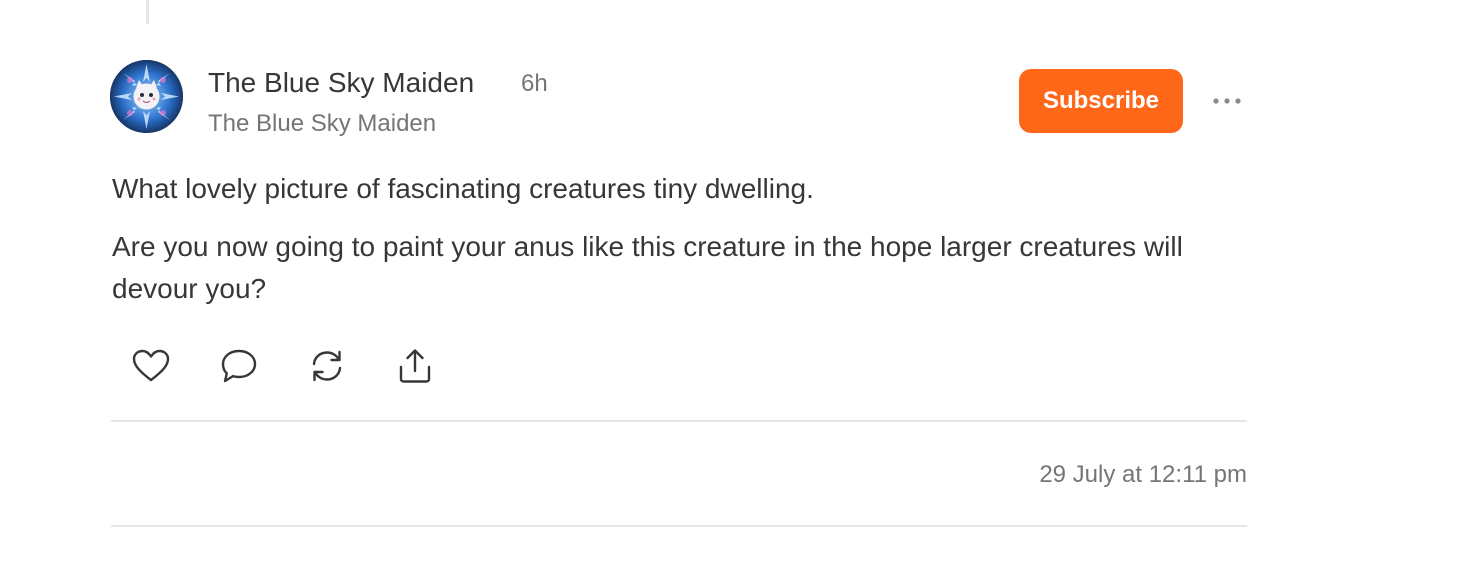  I want to click on restack-icon, so click(327, 366).